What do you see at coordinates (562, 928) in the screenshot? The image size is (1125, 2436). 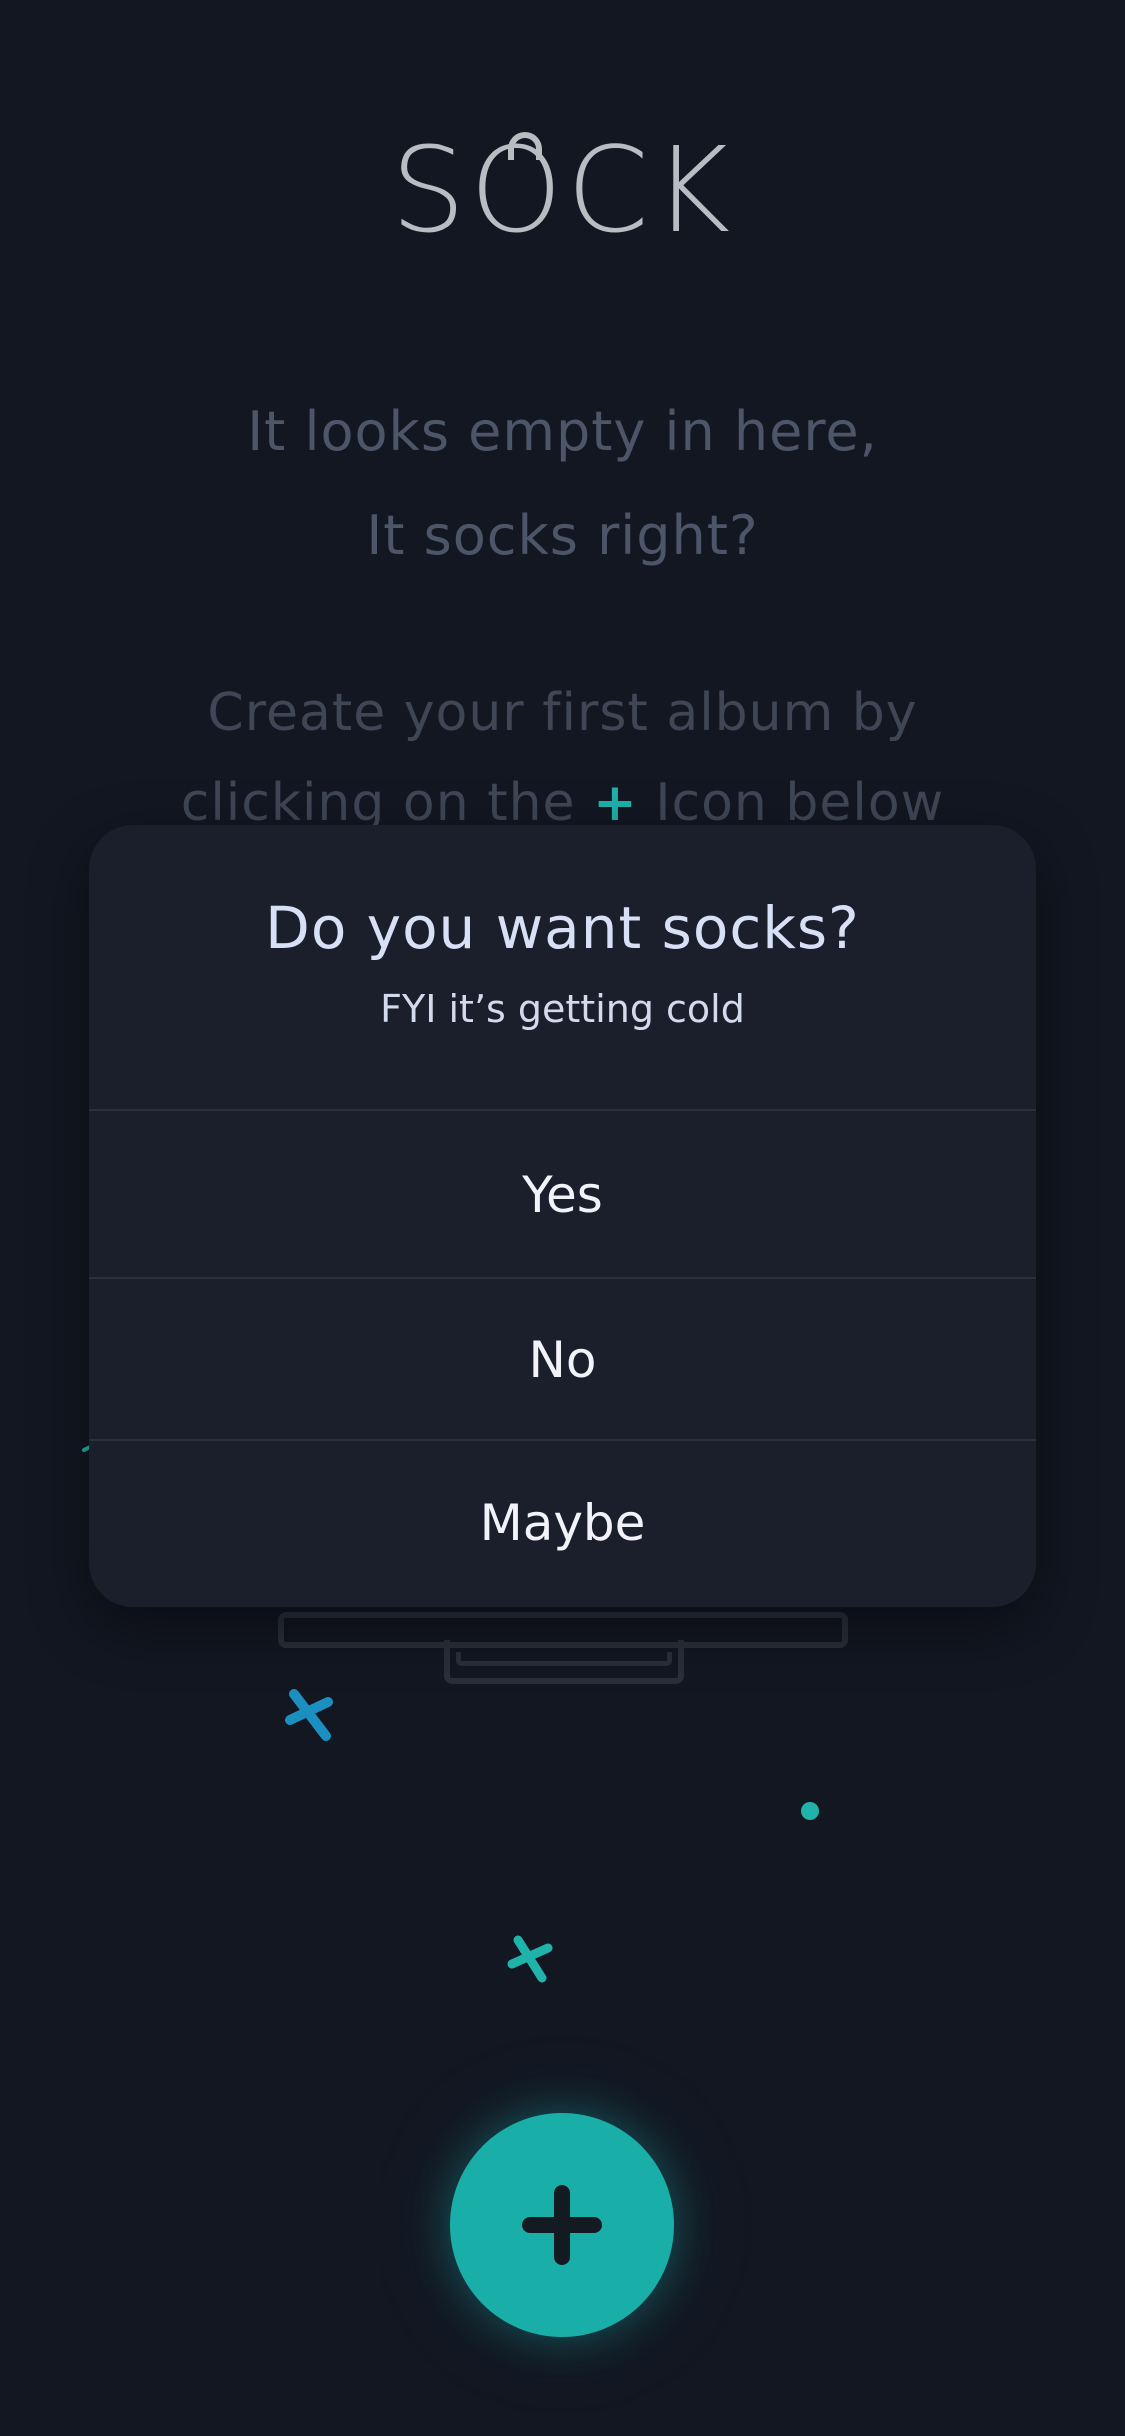 I see `dialog-title: Do you want socks?` at bounding box center [562, 928].